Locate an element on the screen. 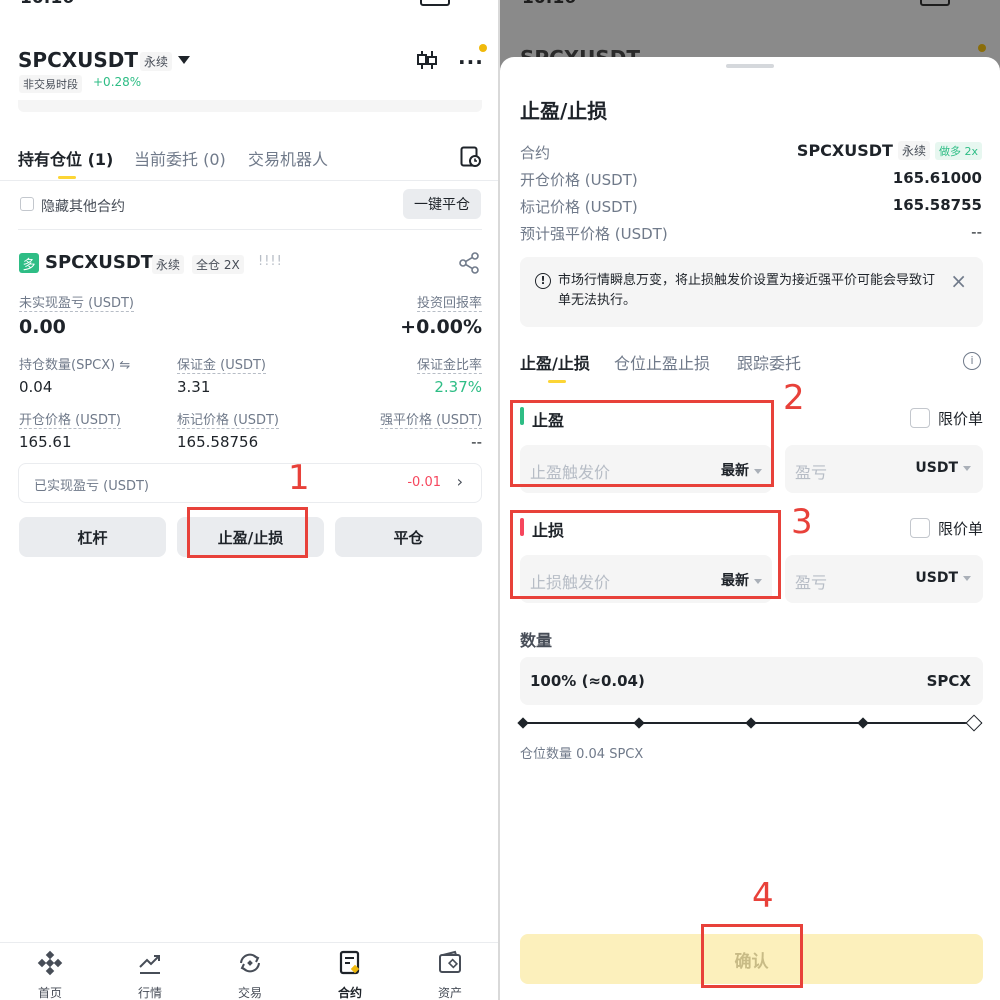 Image resolution: width=1000 pixels, height=1000 pixels. annotation-number-1: 1 is located at coordinates (299, 478).